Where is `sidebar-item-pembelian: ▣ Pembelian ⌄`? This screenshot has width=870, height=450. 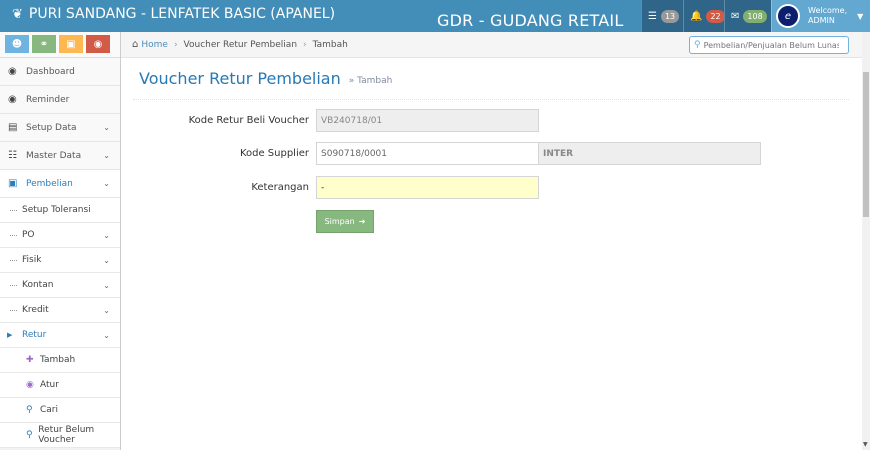
sidebar-item-pembelian: ▣ Pembelian ⌄ is located at coordinates (60, 184).